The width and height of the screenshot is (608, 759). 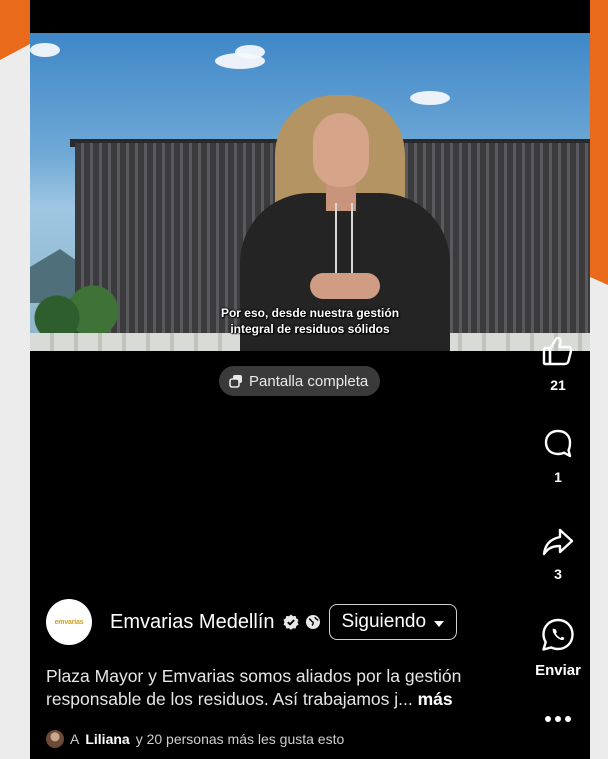 I want to click on share-arrow-icon, so click(x=558, y=544).